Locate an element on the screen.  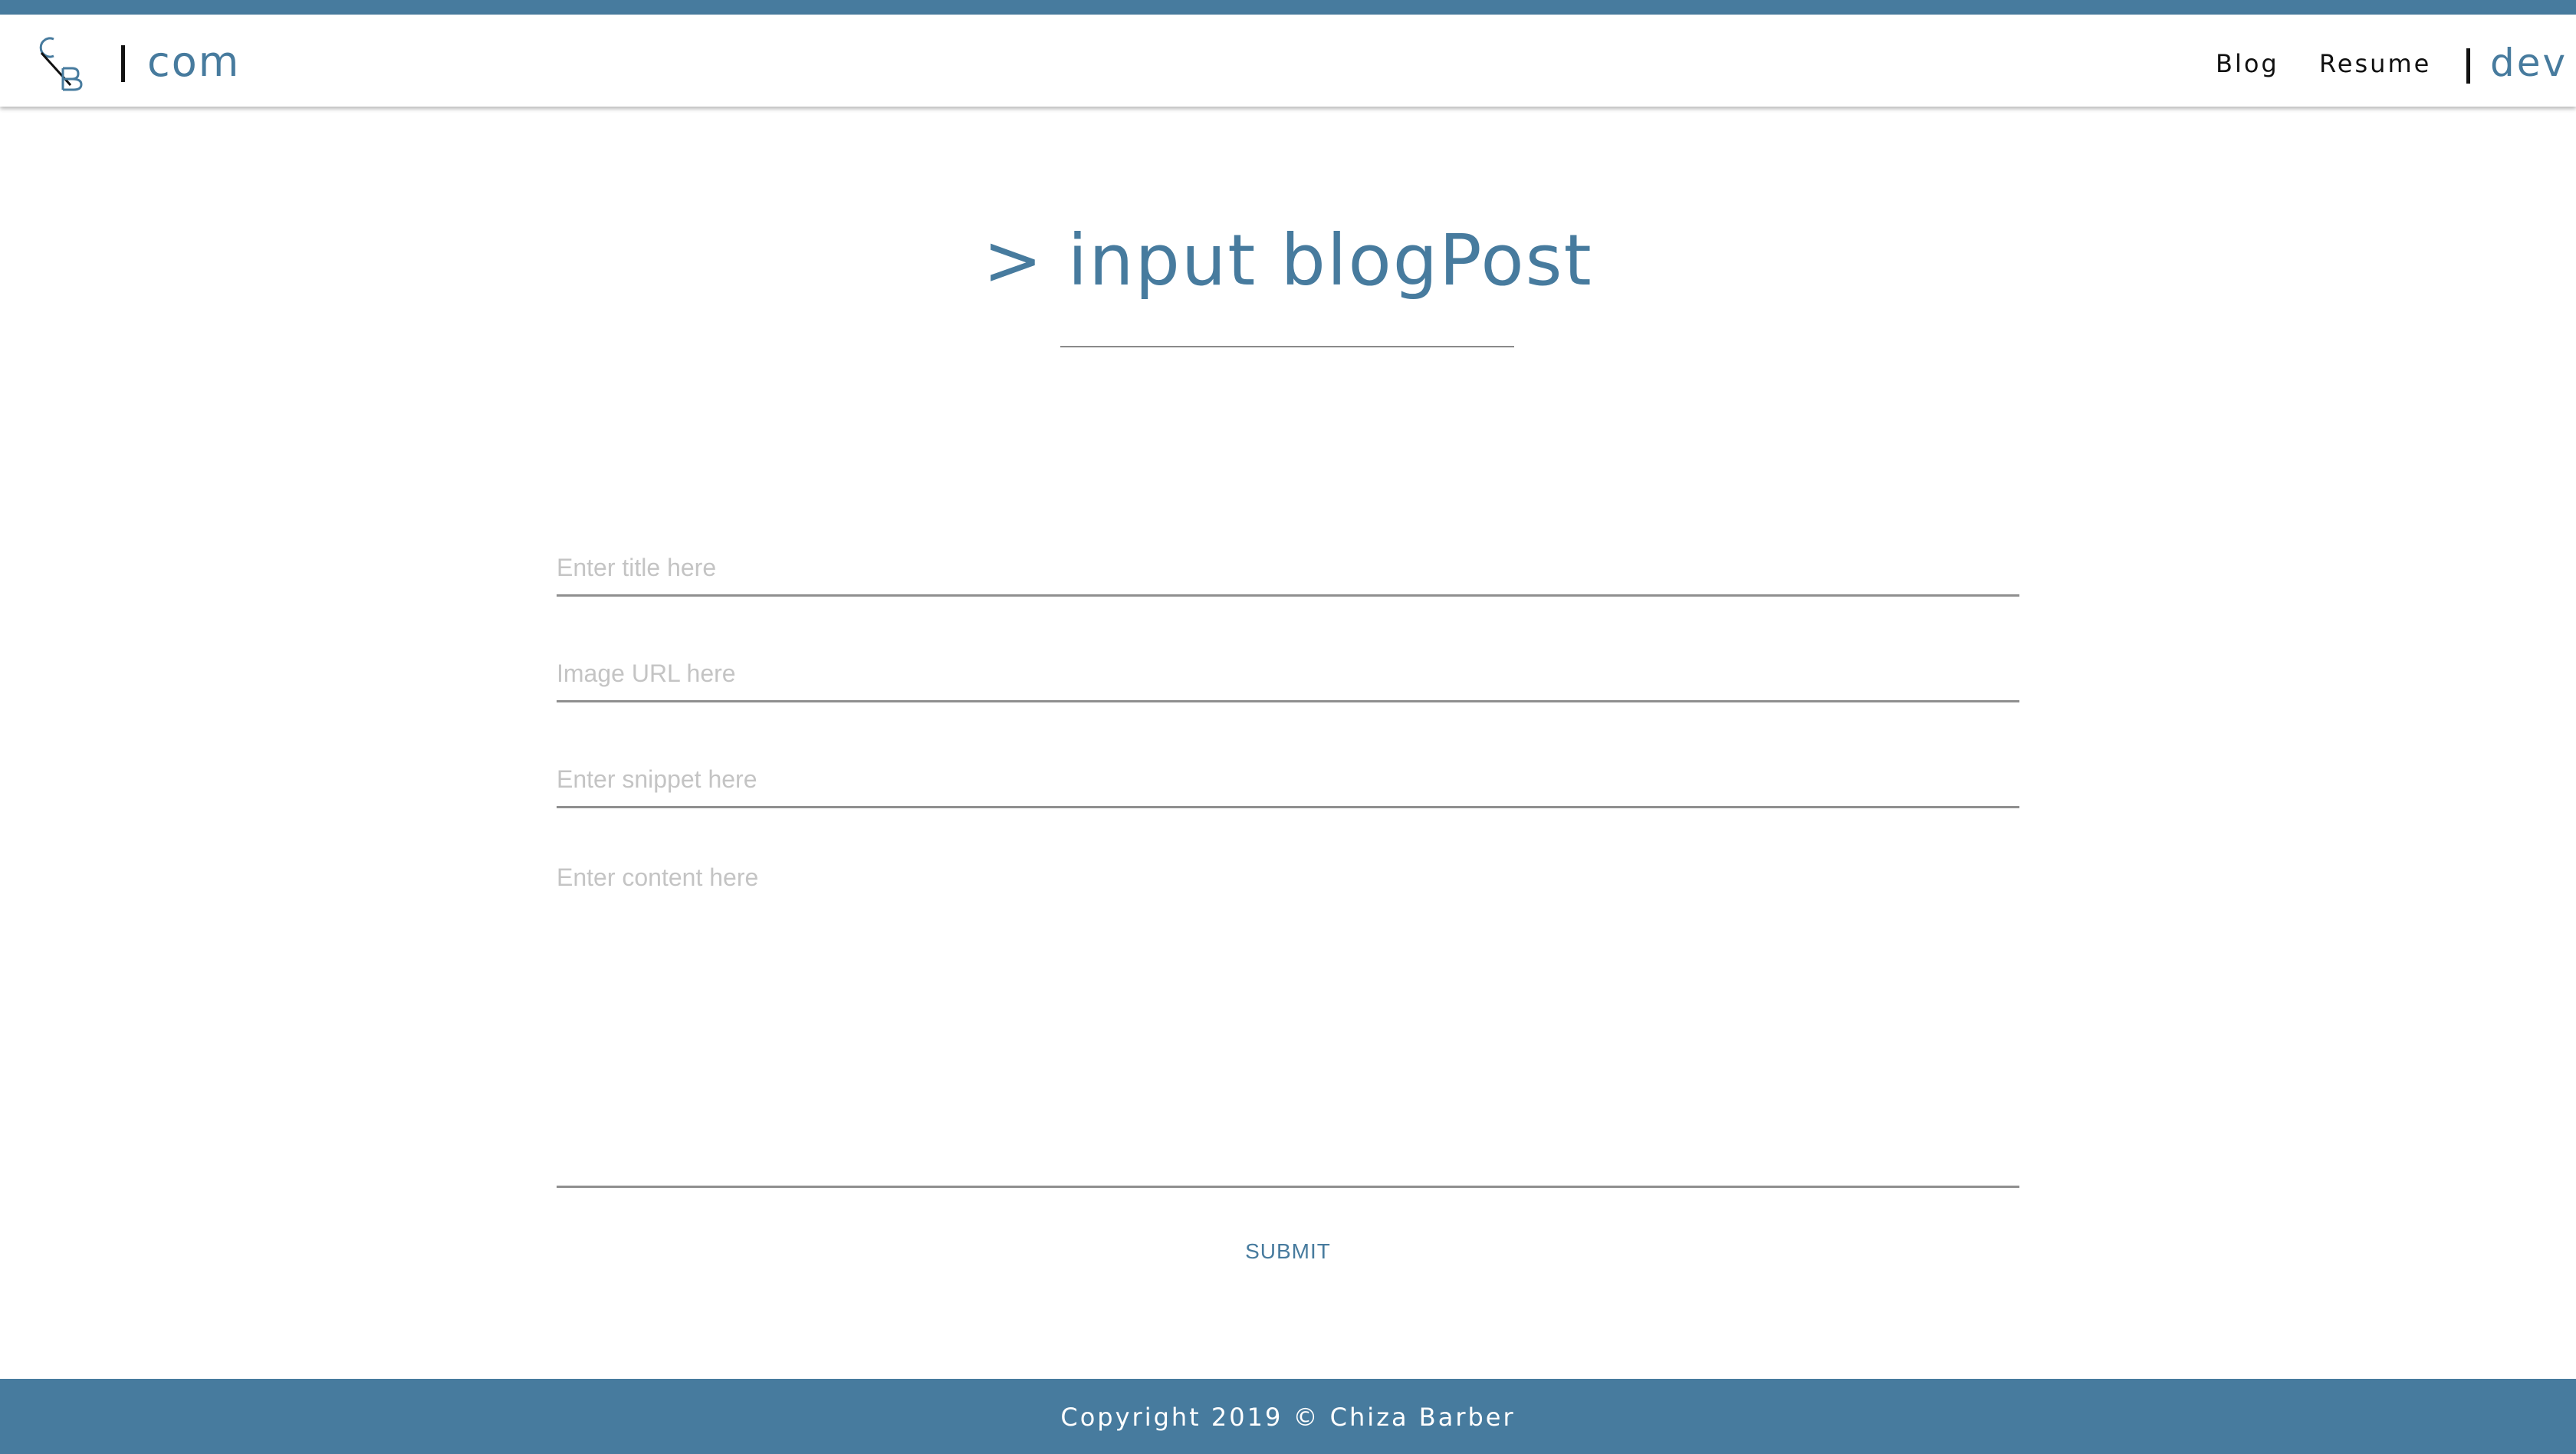
page-title: > input blogPost is located at coordinates (1288, 260).